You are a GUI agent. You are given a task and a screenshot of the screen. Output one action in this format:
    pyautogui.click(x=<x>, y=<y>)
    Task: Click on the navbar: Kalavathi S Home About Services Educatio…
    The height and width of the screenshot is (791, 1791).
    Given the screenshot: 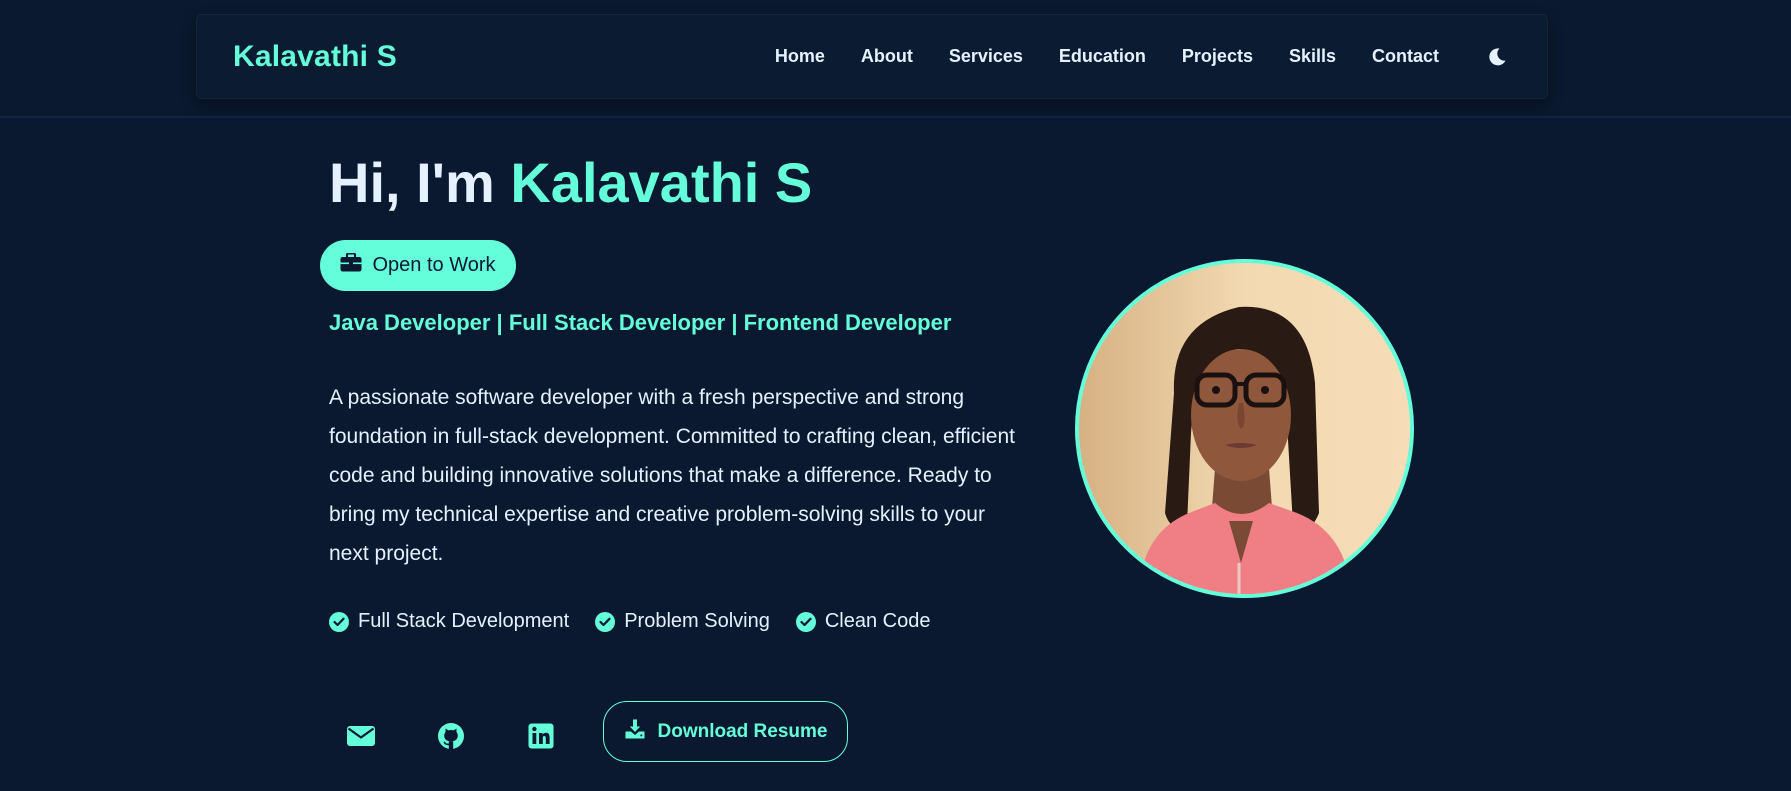 What is the action you would take?
    pyautogui.click(x=872, y=56)
    